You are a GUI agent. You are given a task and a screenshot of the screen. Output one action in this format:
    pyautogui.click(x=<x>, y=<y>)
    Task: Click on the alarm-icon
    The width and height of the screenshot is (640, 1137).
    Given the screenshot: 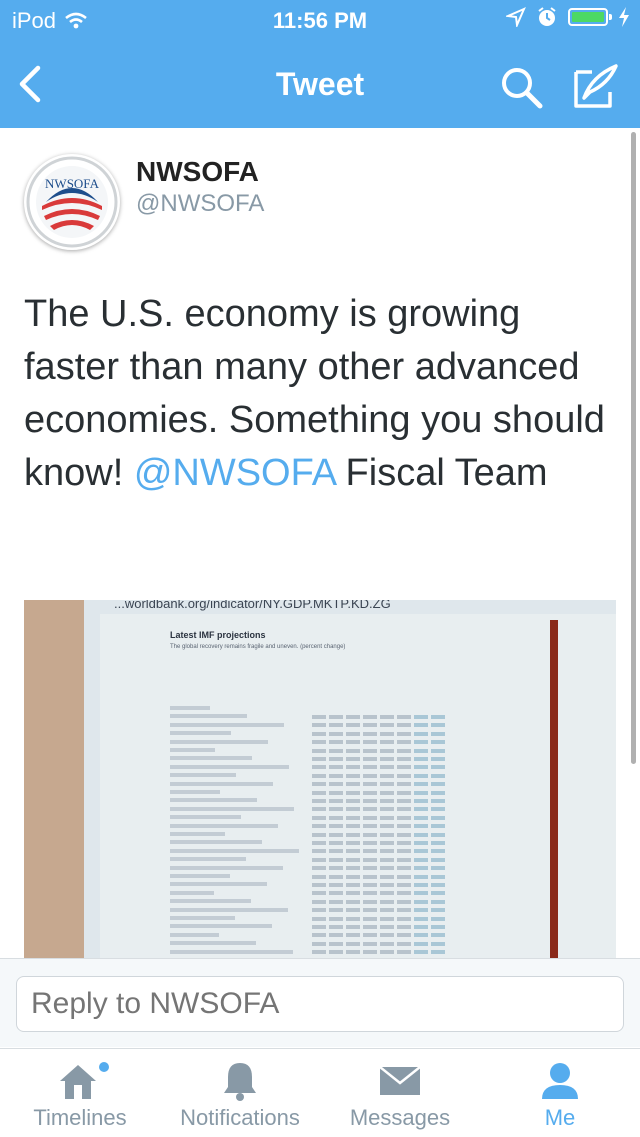 What is the action you would take?
    pyautogui.click(x=547, y=16)
    